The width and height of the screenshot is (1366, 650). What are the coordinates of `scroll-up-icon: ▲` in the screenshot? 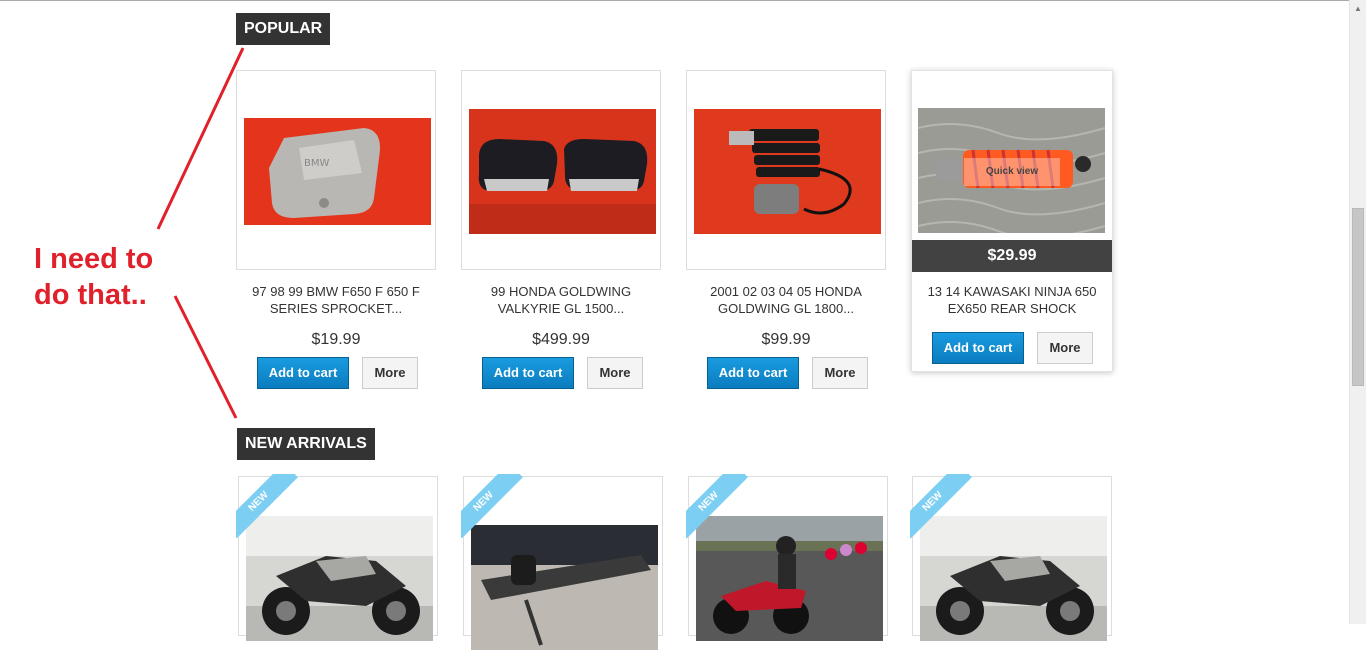 It's located at (1358, 8).